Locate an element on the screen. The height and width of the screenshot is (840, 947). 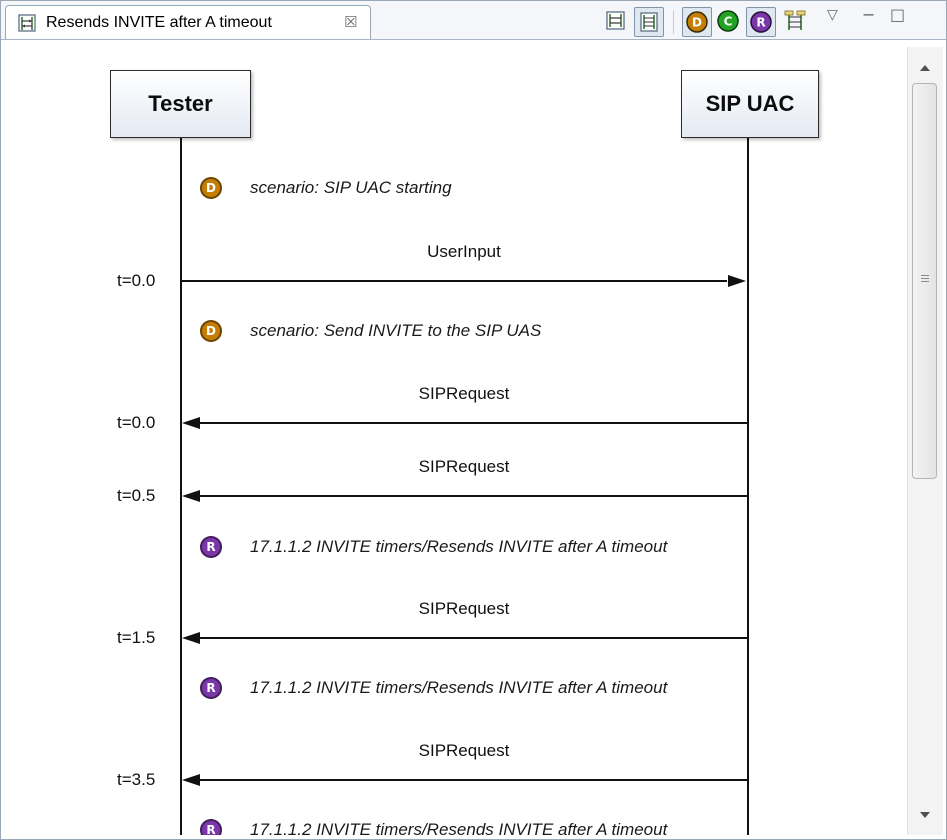
message-label: UserInput is located at coordinates (464, 251).